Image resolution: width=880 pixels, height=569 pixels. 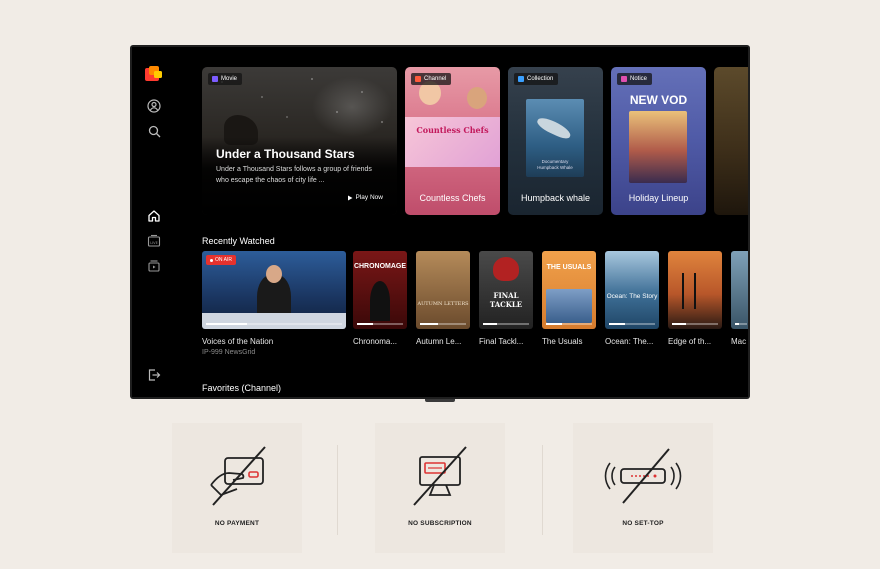 What do you see at coordinates (440, 523) in the screenshot?
I see `feature-label: NO SUBSCRIPTION` at bounding box center [440, 523].